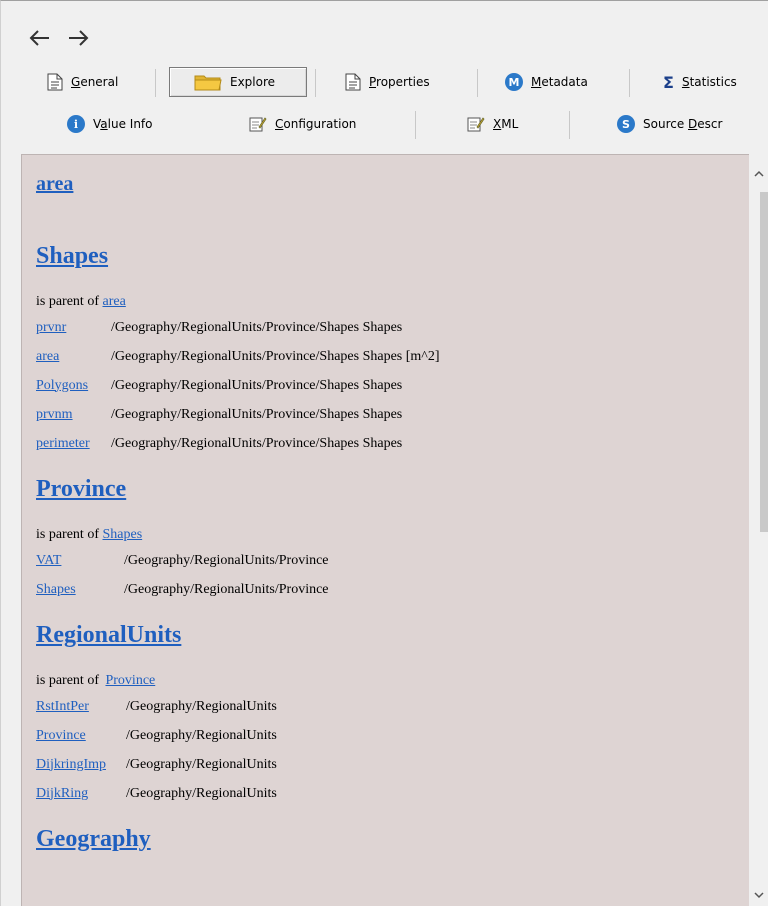 Image resolution: width=768 pixels, height=906 pixels. Describe the element at coordinates (668, 82) in the screenshot. I see `sigma-icon: Σ` at that location.